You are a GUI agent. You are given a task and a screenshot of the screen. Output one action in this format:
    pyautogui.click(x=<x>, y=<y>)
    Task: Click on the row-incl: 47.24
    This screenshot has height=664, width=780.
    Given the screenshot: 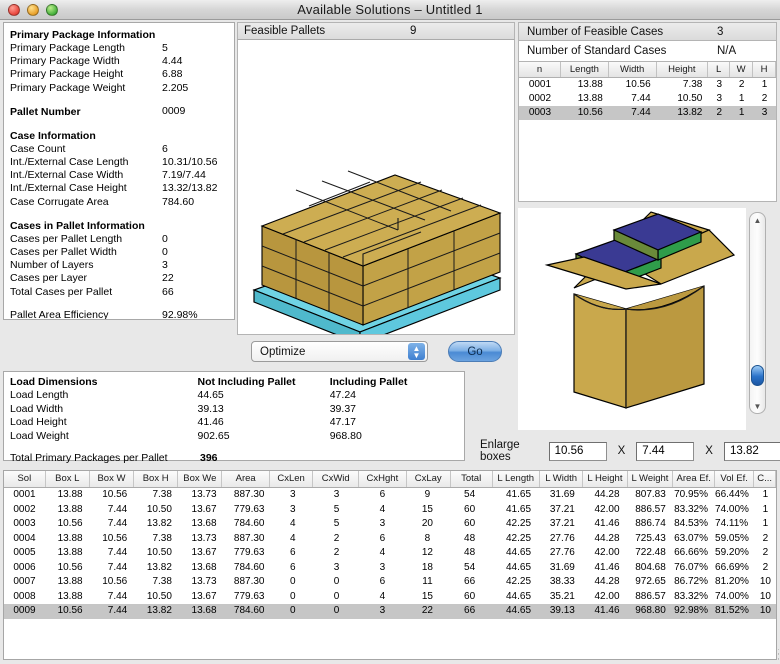 What is the action you would take?
    pyautogui.click(x=342, y=395)
    